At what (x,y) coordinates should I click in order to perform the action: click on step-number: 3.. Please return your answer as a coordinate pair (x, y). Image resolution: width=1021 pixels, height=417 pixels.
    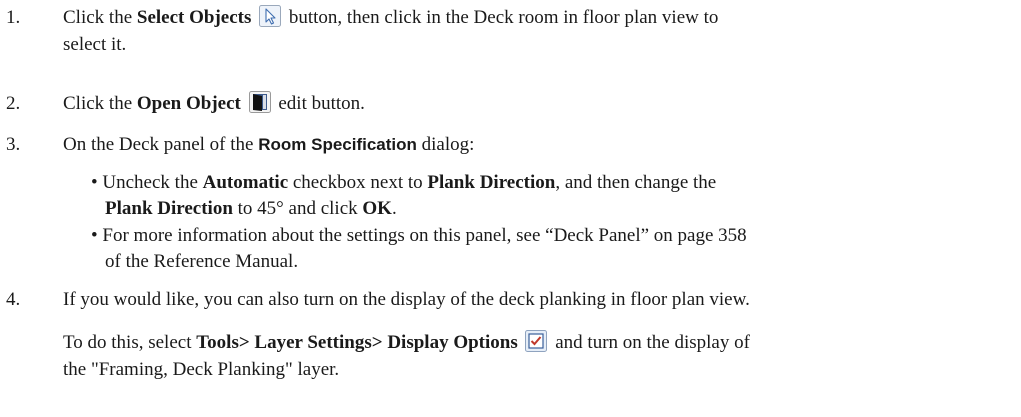
    Looking at the image, I should click on (13, 144).